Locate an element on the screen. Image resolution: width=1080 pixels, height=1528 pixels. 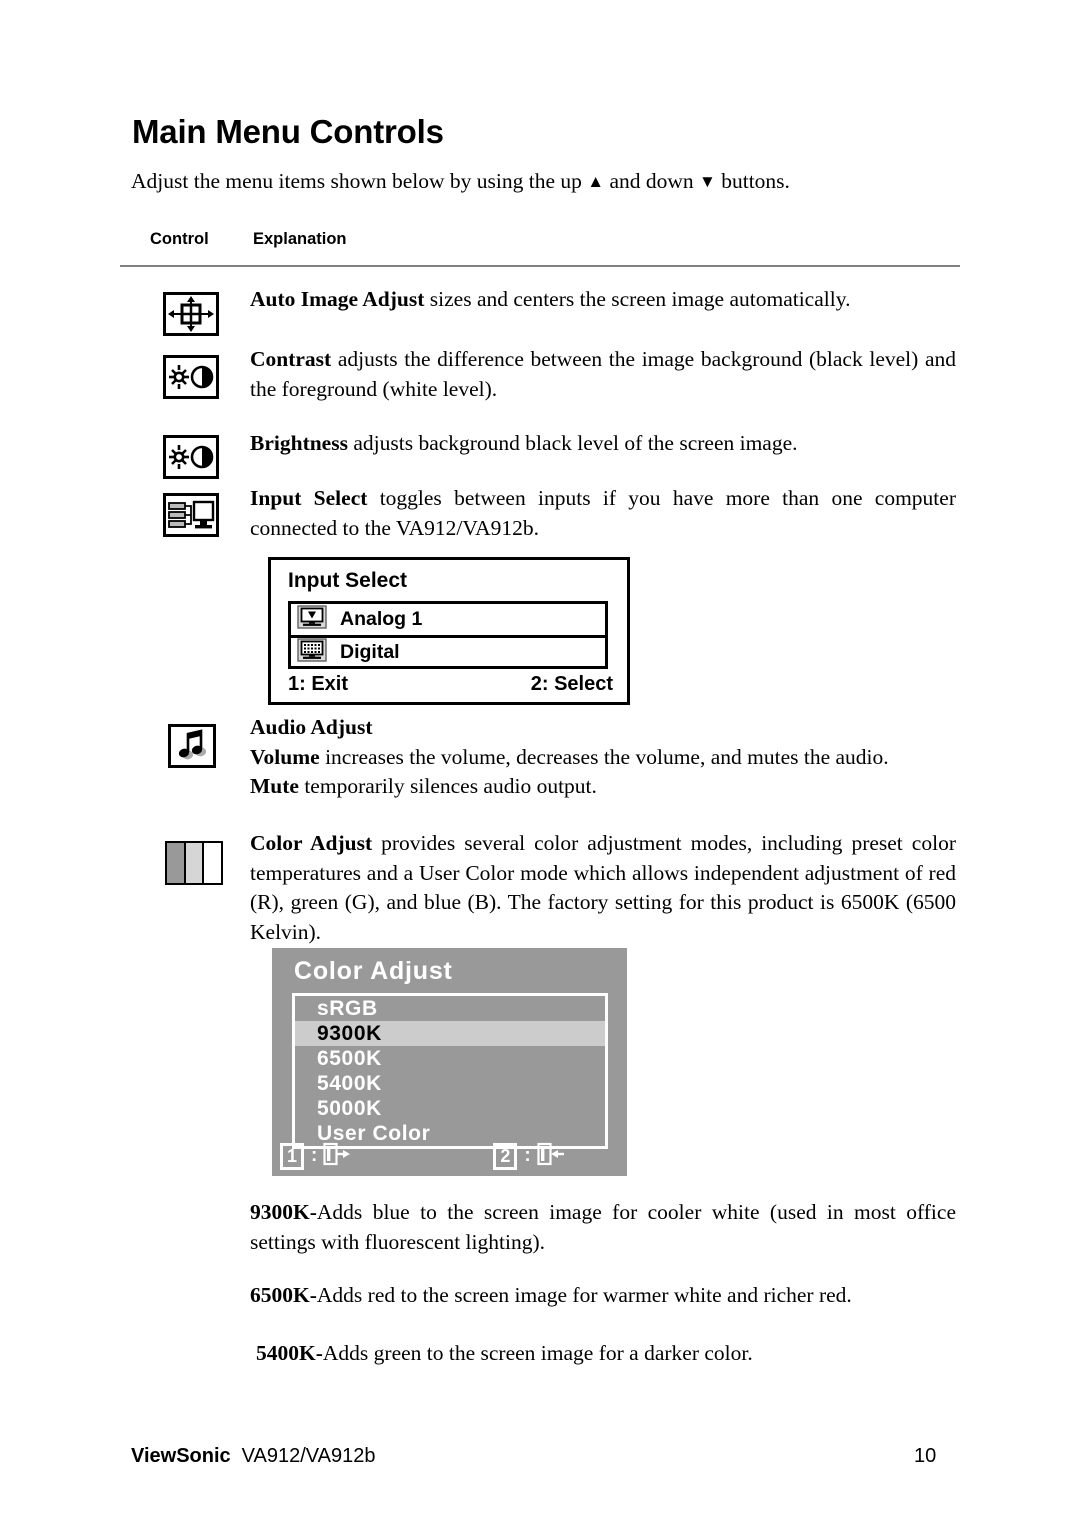
color-adjust-option-9300k: 9300K is located at coordinates (450, 1033).